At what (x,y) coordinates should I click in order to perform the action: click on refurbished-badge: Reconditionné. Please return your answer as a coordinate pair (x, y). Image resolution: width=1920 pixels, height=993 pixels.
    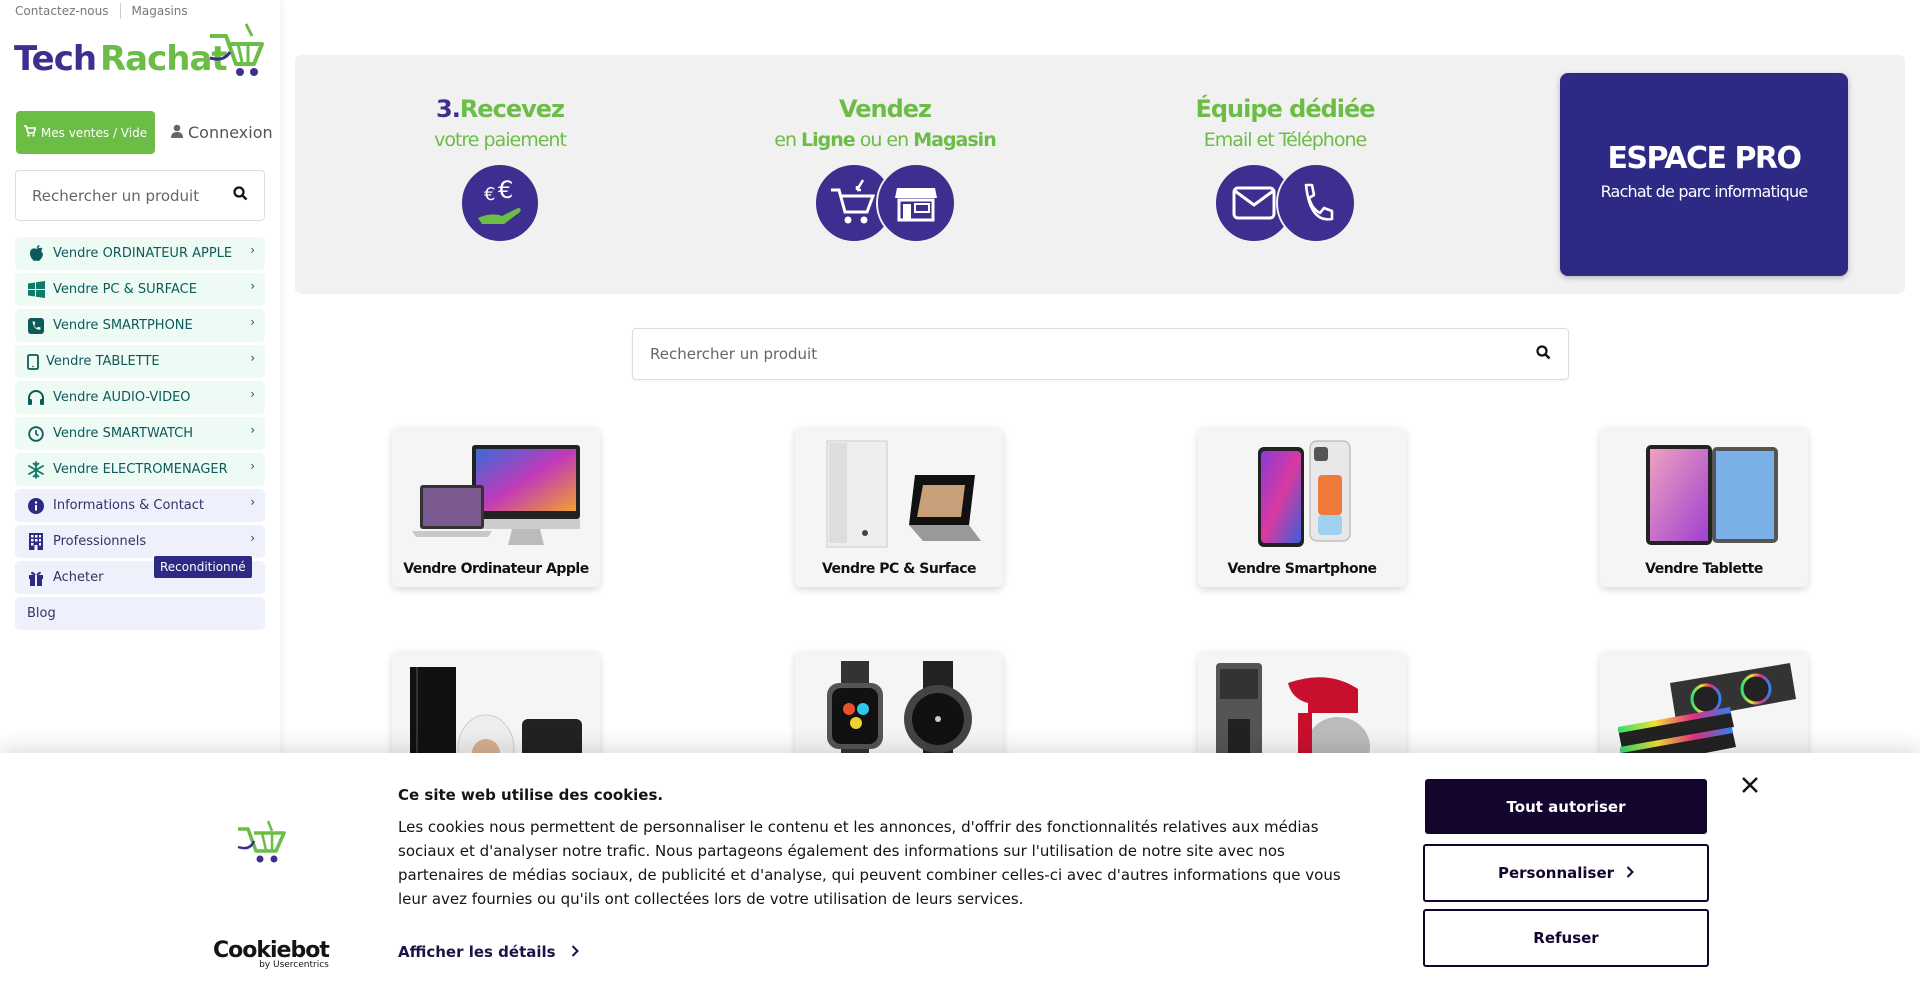
    Looking at the image, I should click on (203, 567).